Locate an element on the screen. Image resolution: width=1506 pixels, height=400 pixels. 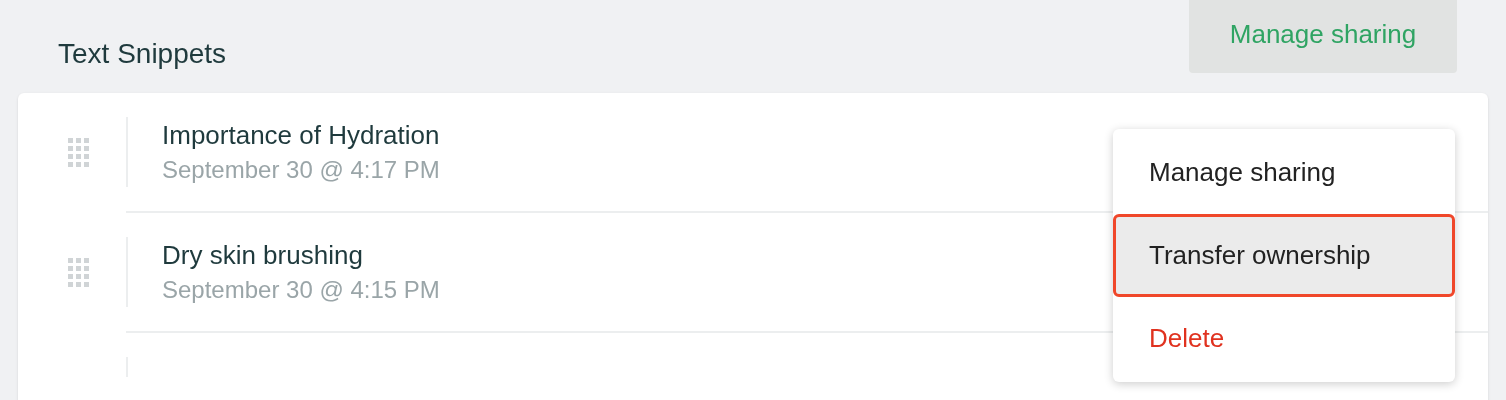
snippet-title: Importance of Hydration is located at coordinates (301, 135).